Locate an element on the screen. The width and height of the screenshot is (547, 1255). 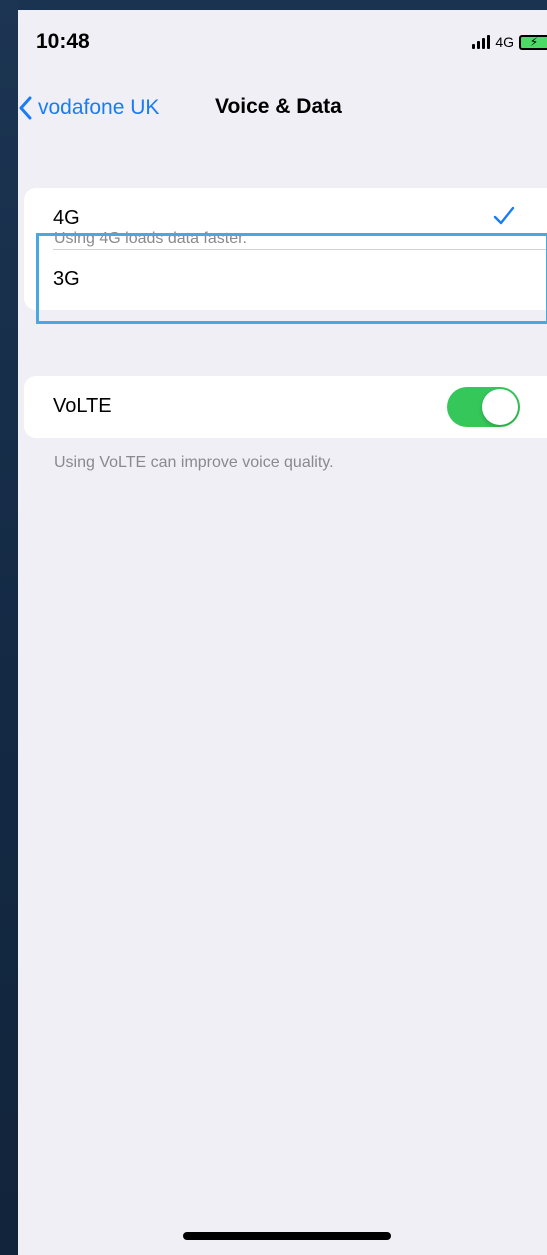
toggle-knob is located at coordinates (500, 407).